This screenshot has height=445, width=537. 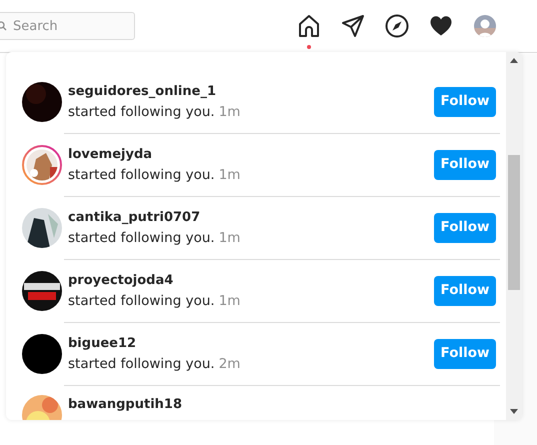 What do you see at coordinates (514, 222) in the screenshot?
I see `scrollbar-thumb` at bounding box center [514, 222].